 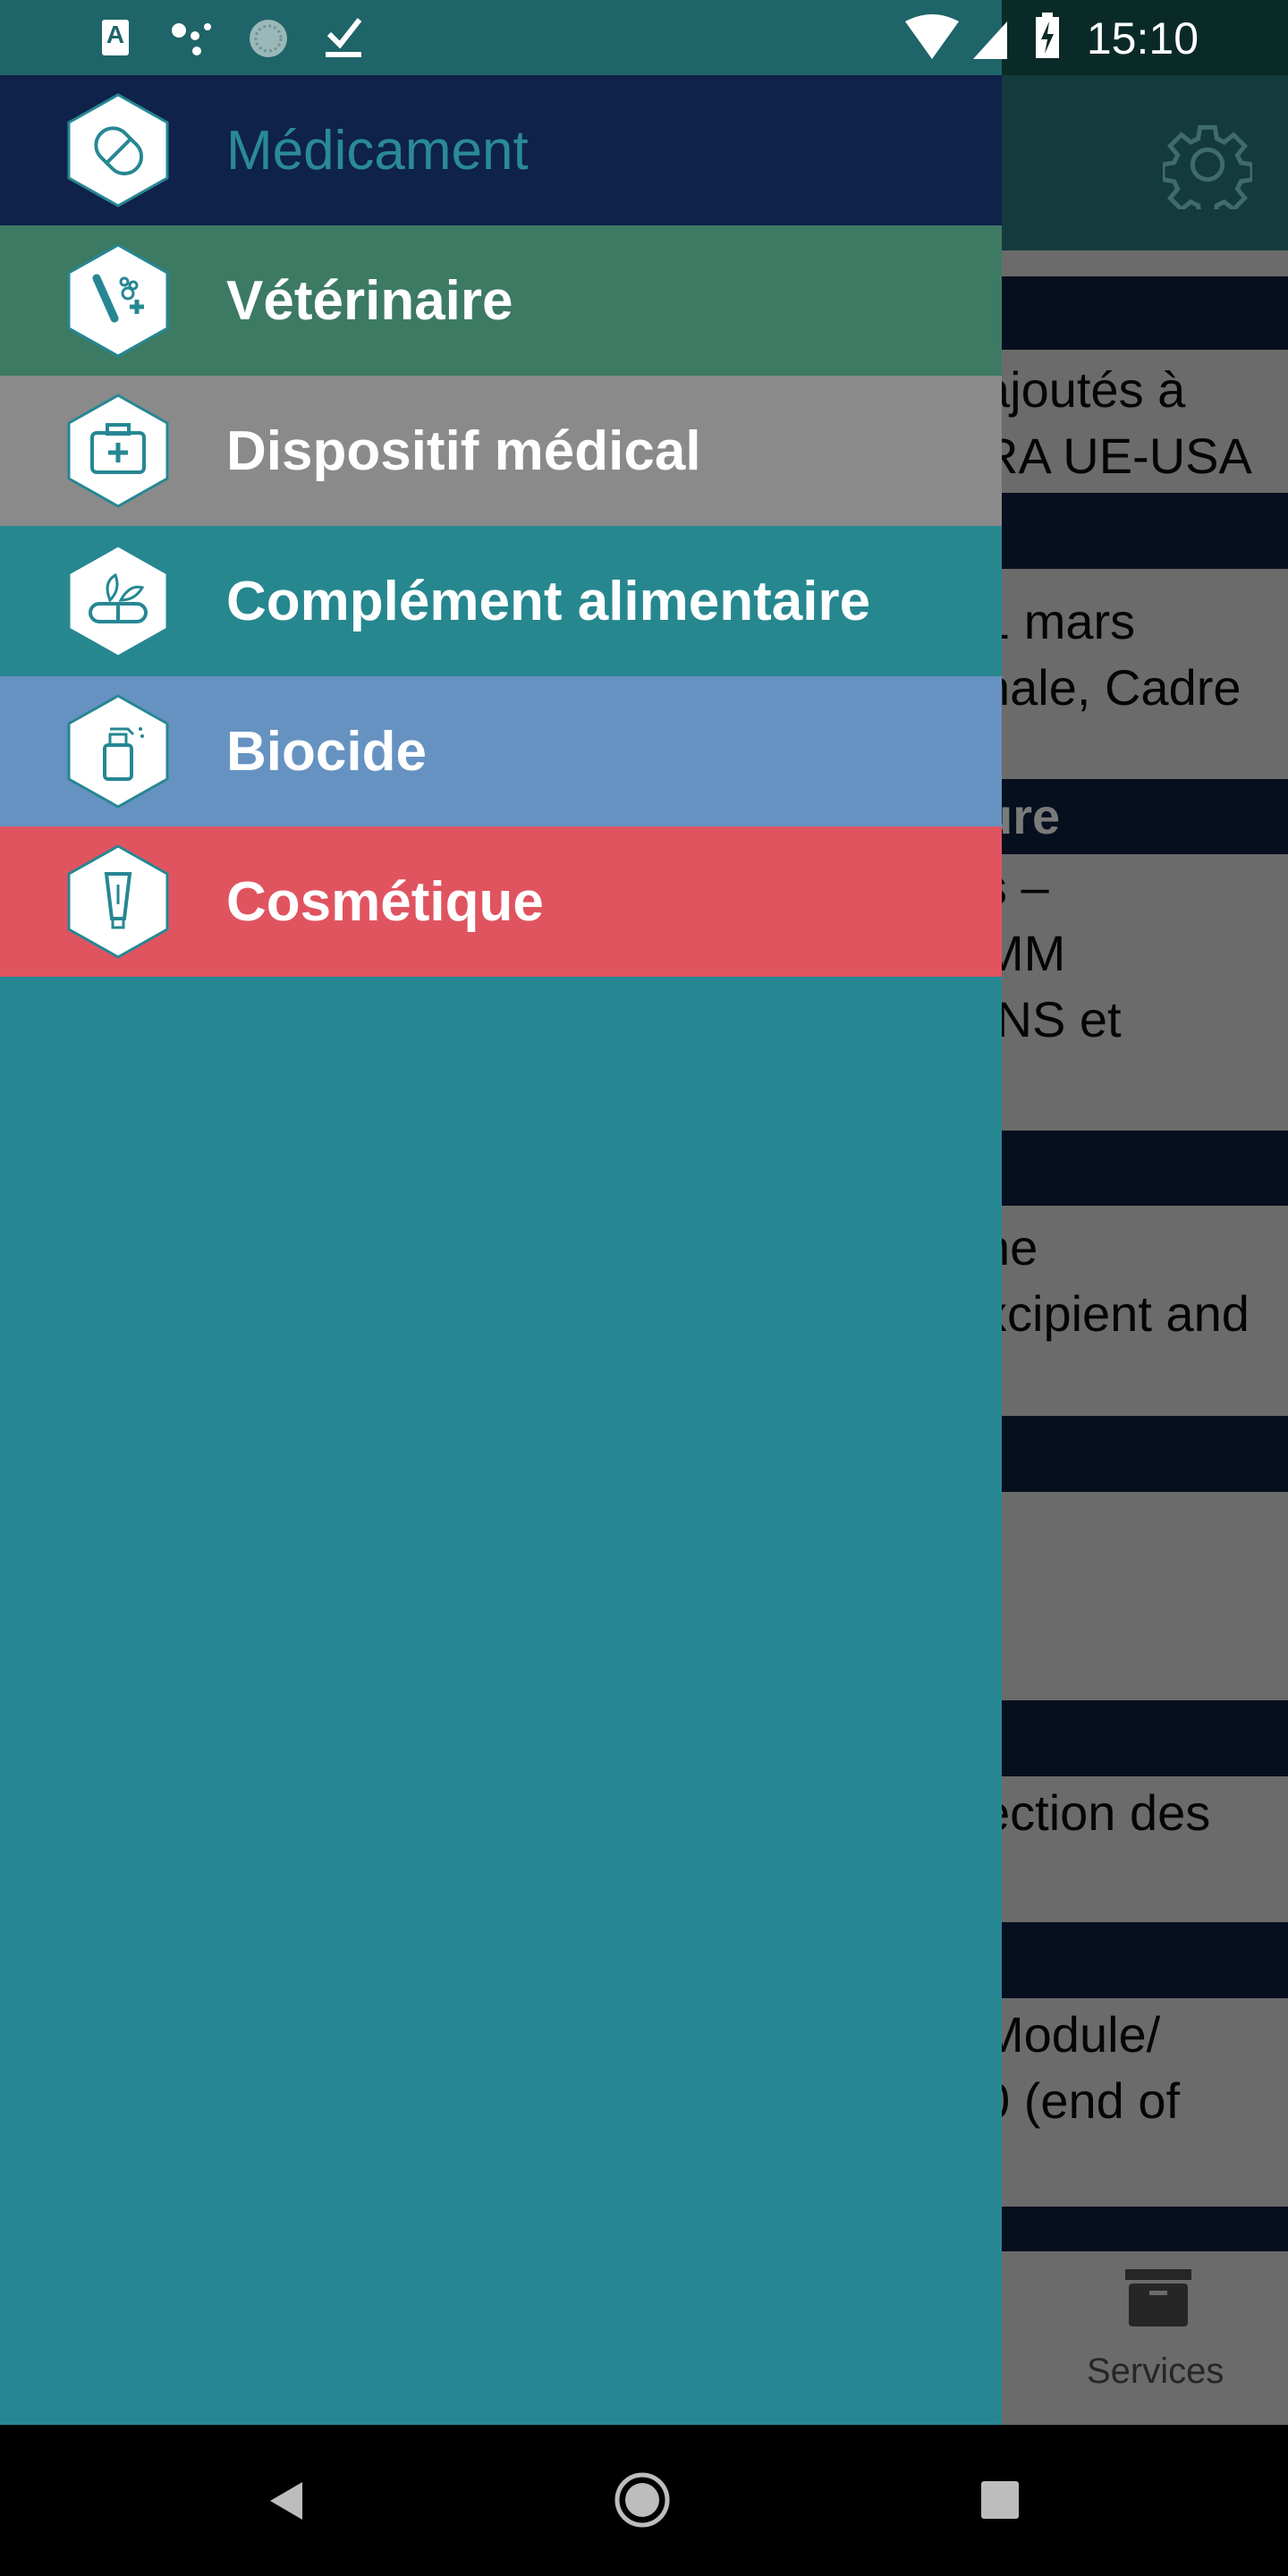 What do you see at coordinates (118, 300) in the screenshot?
I see `bone-paw-icon` at bounding box center [118, 300].